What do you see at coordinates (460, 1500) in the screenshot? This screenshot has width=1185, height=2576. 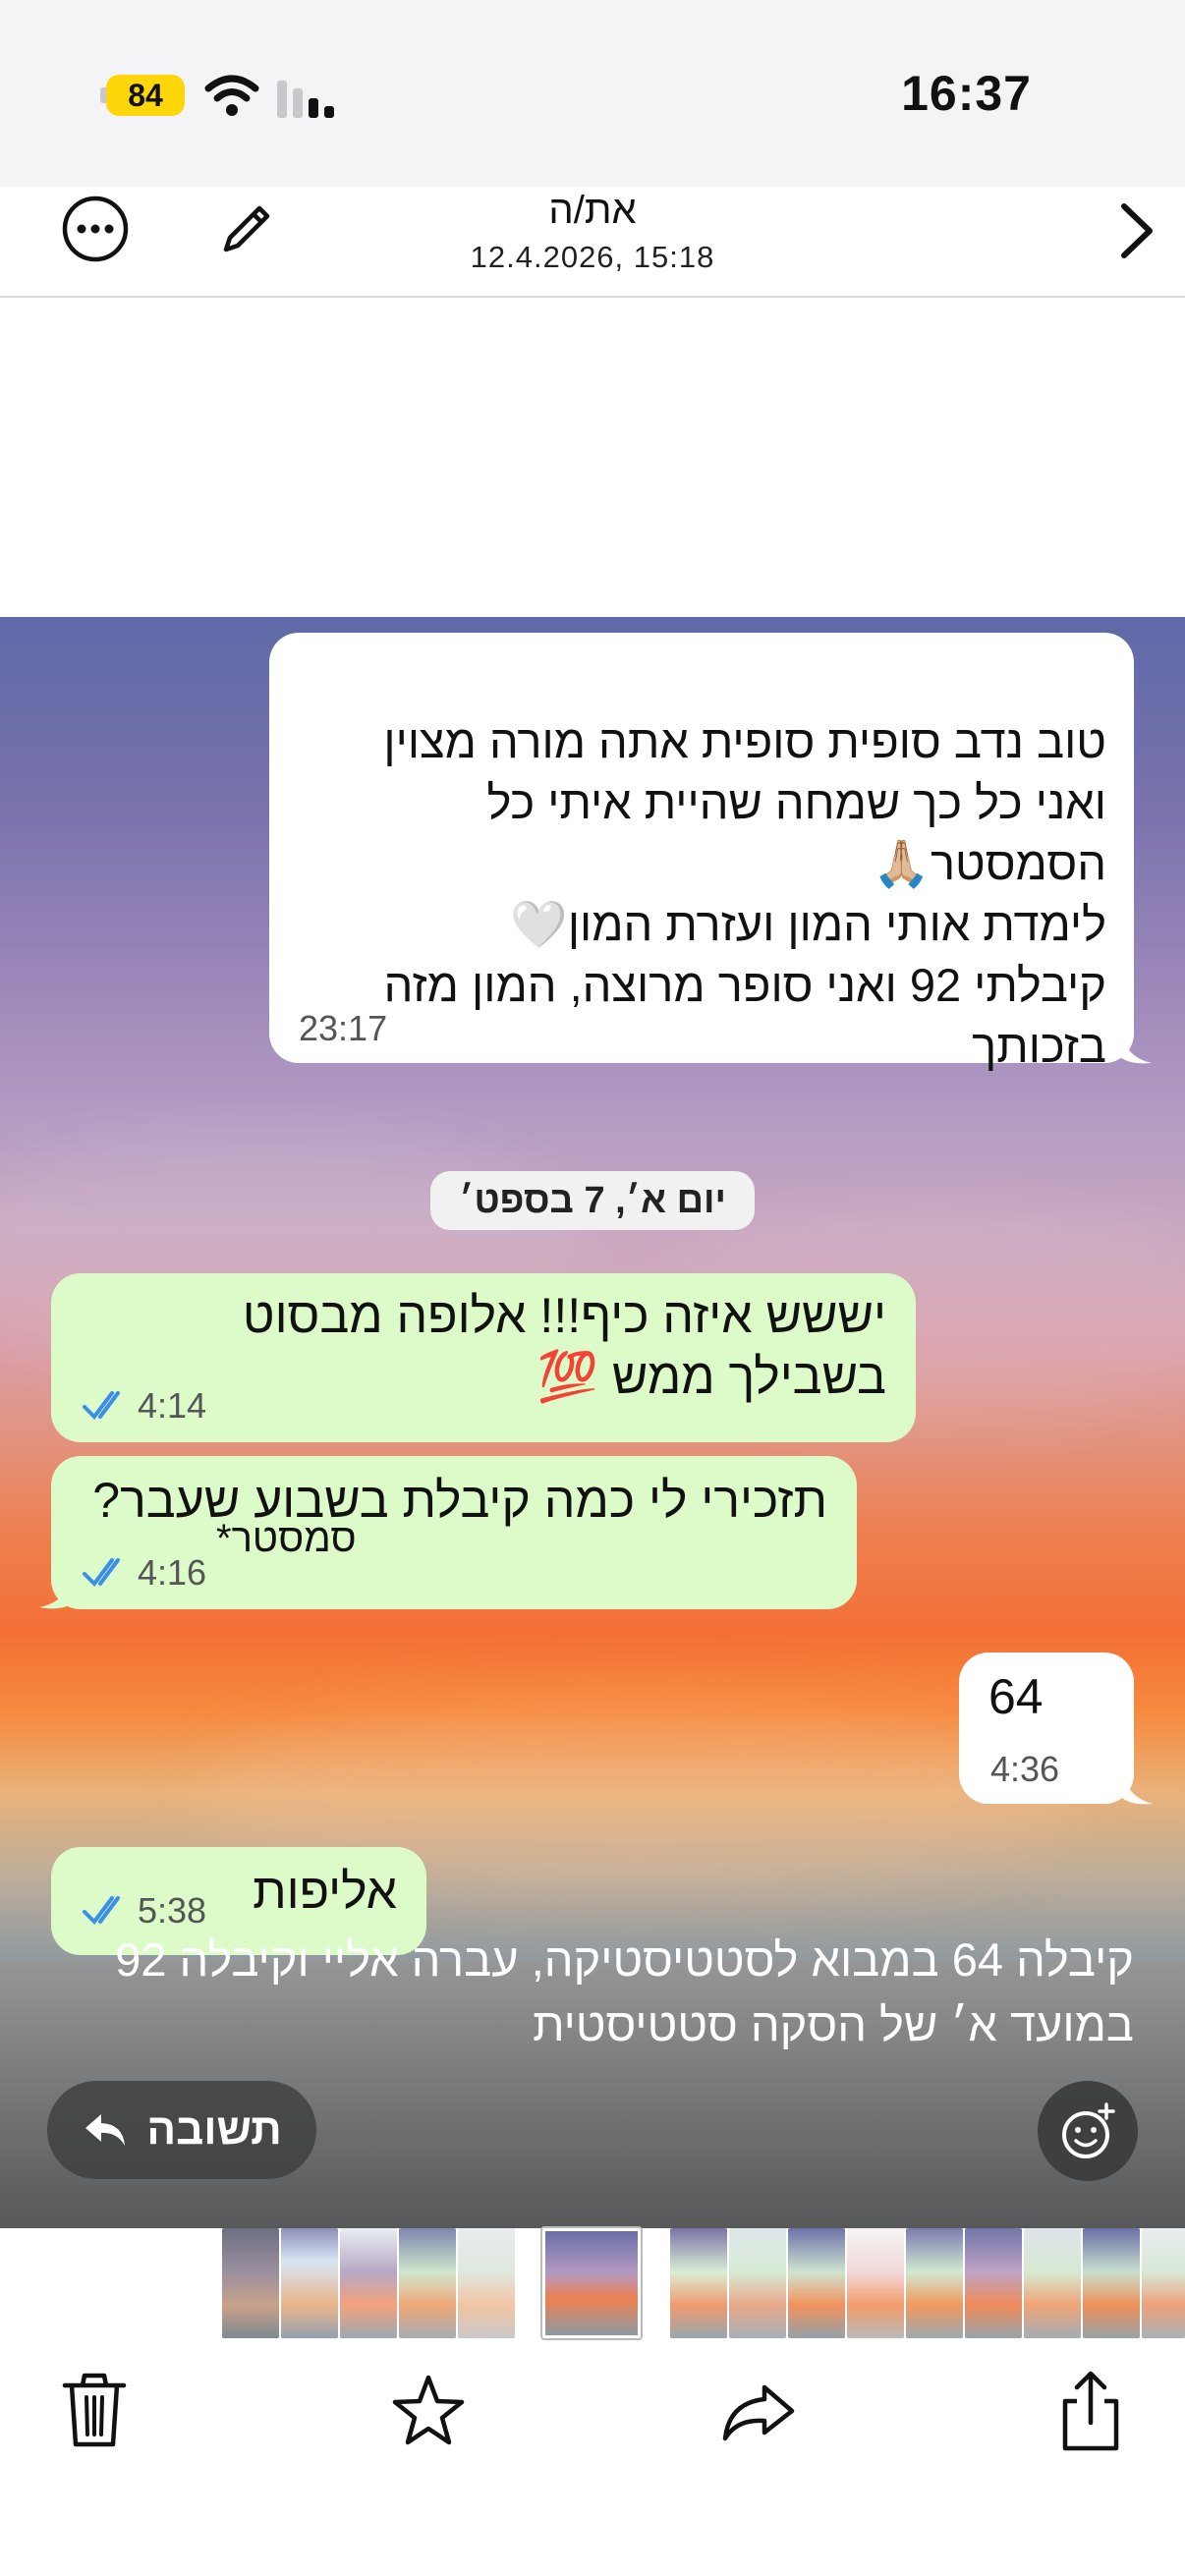 I see `message-text: תזכירי לי כמה קיבלת בשבוע שעבר?` at bounding box center [460, 1500].